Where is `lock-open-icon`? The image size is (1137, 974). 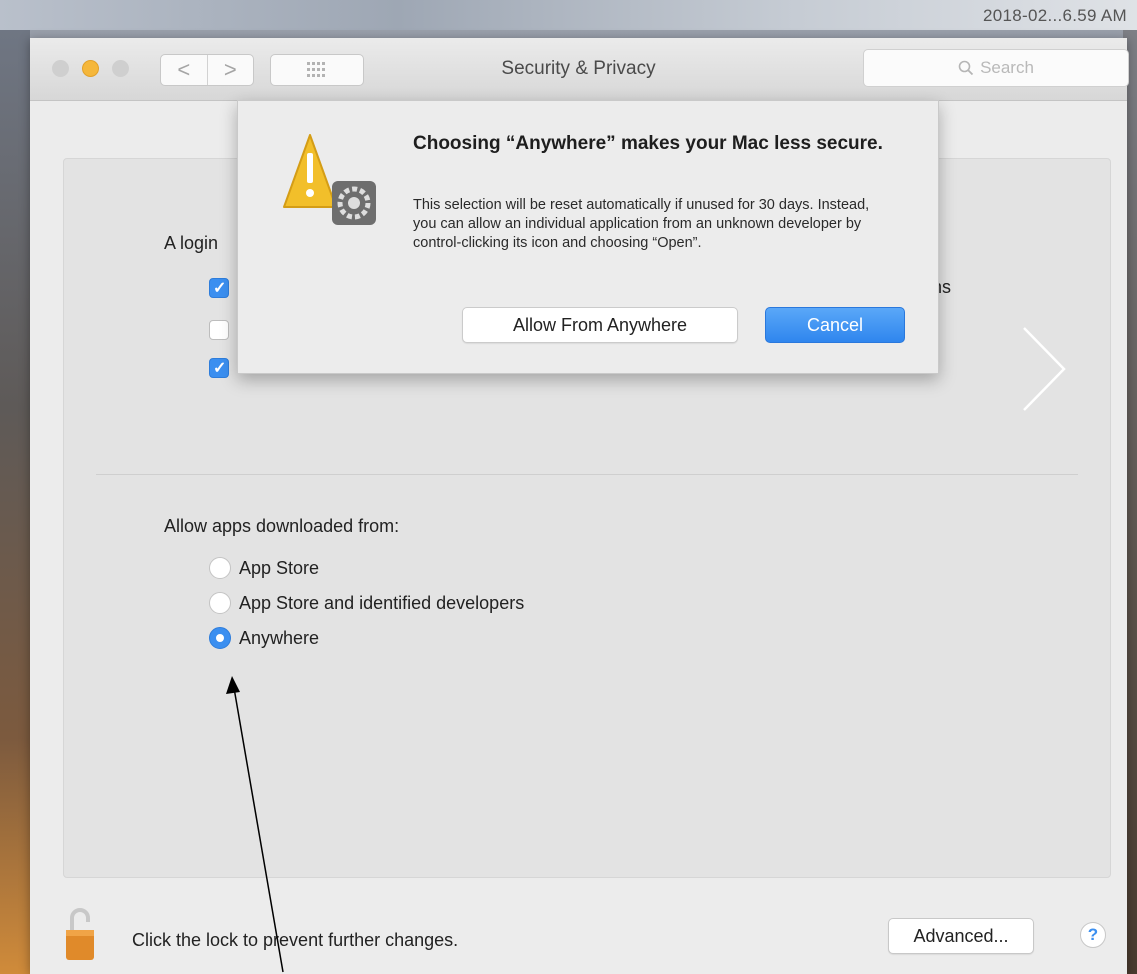
lock-open-icon is located at coordinates (80, 933).